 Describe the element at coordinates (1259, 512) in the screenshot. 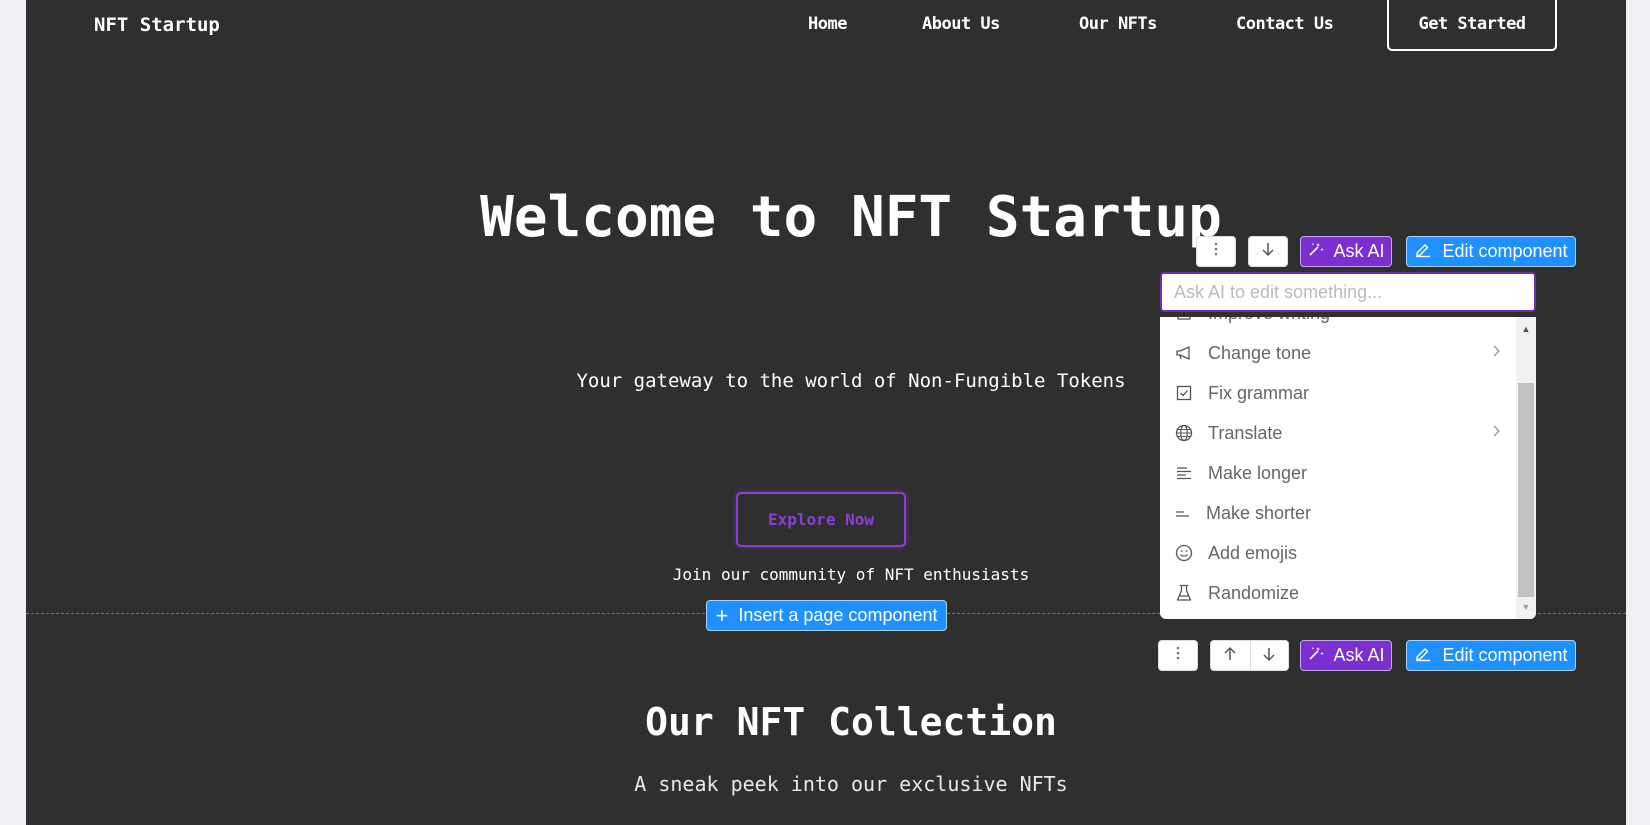

I see `menu-item-label: Make shorter` at that location.